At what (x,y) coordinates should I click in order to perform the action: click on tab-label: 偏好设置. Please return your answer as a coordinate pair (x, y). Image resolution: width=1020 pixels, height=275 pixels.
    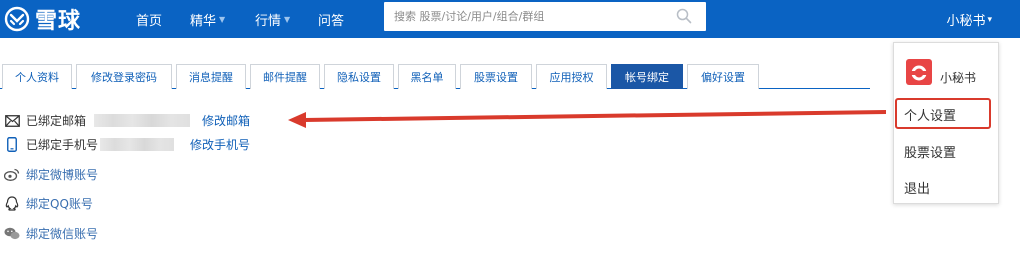
    Looking at the image, I should click on (723, 77).